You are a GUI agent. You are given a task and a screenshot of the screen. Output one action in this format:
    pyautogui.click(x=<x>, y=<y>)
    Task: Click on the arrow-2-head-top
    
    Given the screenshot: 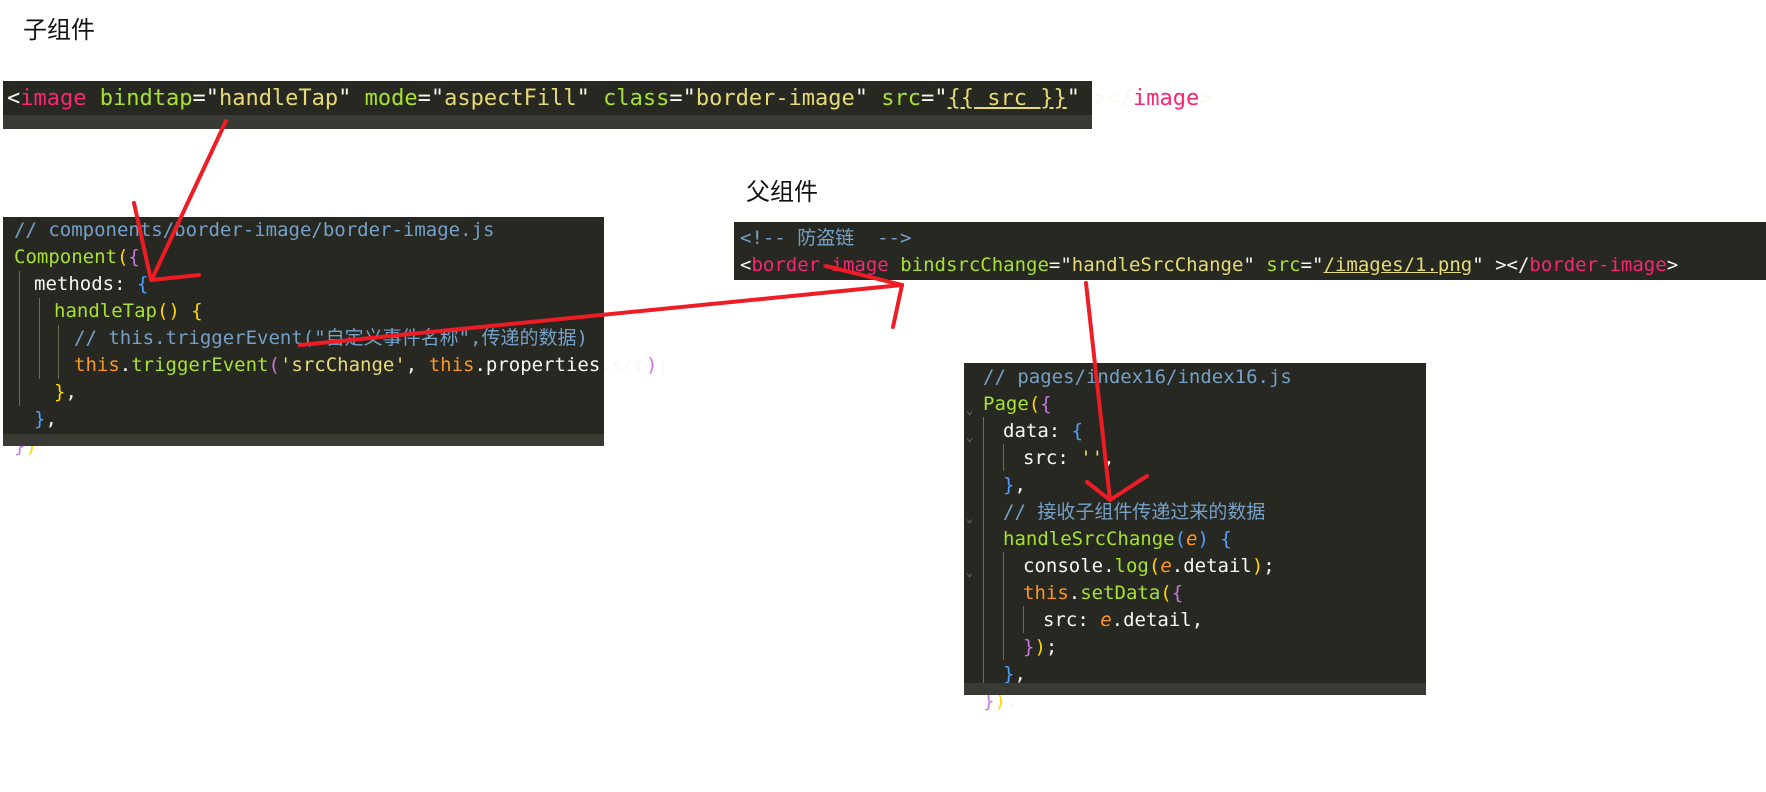 What is the action you would take?
    pyautogui.click(x=864, y=275)
    